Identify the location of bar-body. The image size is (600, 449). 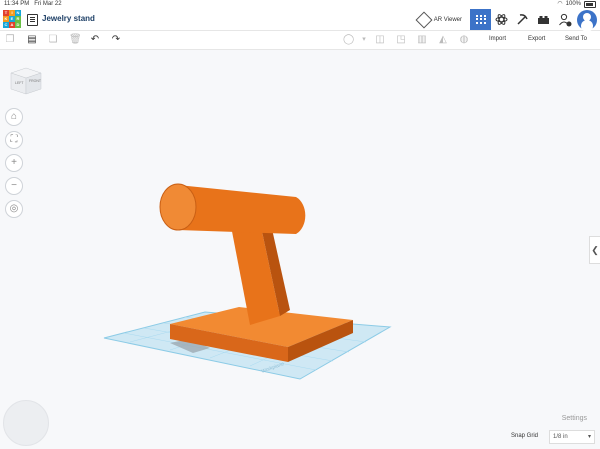
(242, 209).